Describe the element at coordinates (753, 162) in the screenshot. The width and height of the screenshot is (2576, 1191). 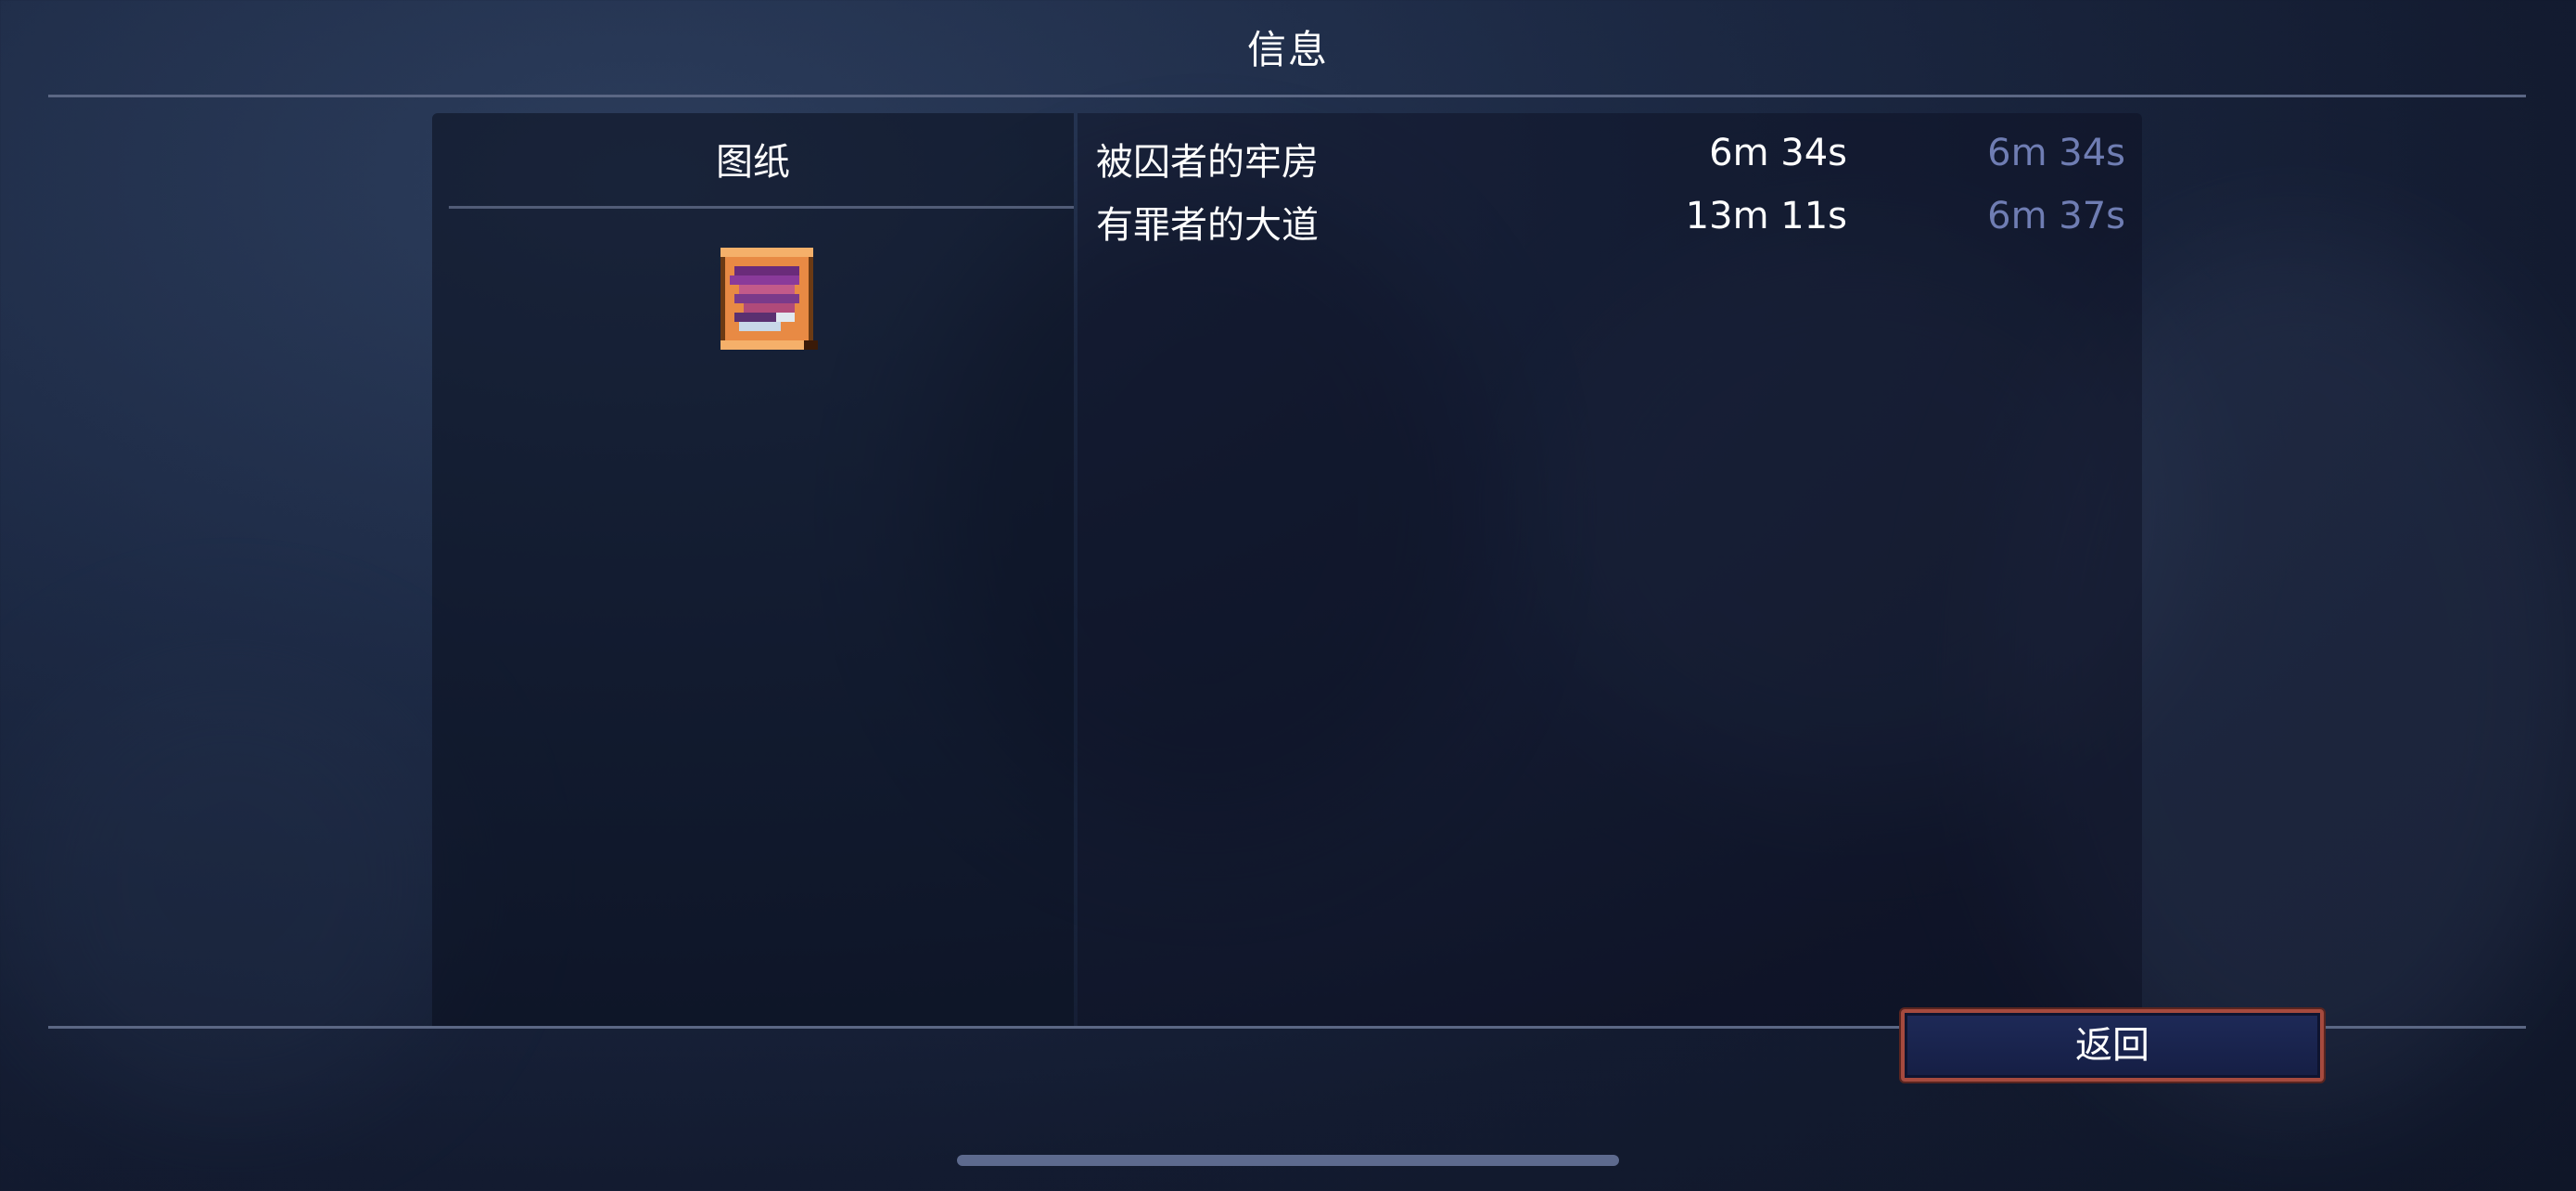
I see `blueprint-header: 图纸` at that location.